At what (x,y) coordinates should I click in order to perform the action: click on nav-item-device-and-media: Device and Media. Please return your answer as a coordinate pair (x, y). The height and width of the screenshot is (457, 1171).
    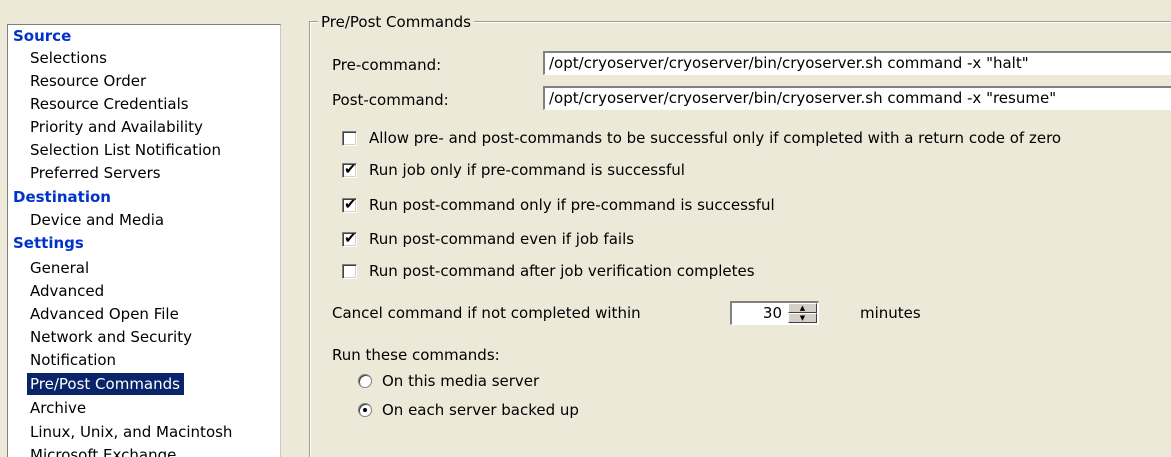
    Looking at the image, I should click on (97, 220).